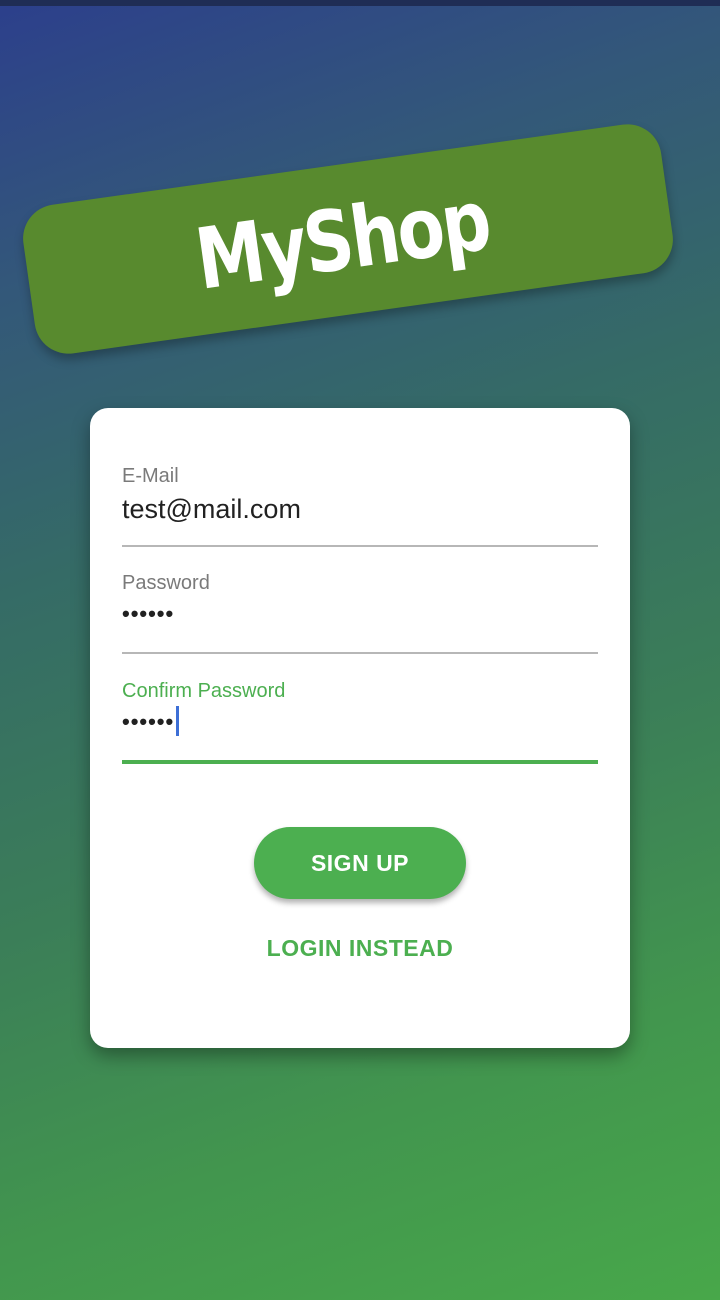 The width and height of the screenshot is (720, 1308). What do you see at coordinates (360, 3) in the screenshot?
I see `status-bar` at bounding box center [360, 3].